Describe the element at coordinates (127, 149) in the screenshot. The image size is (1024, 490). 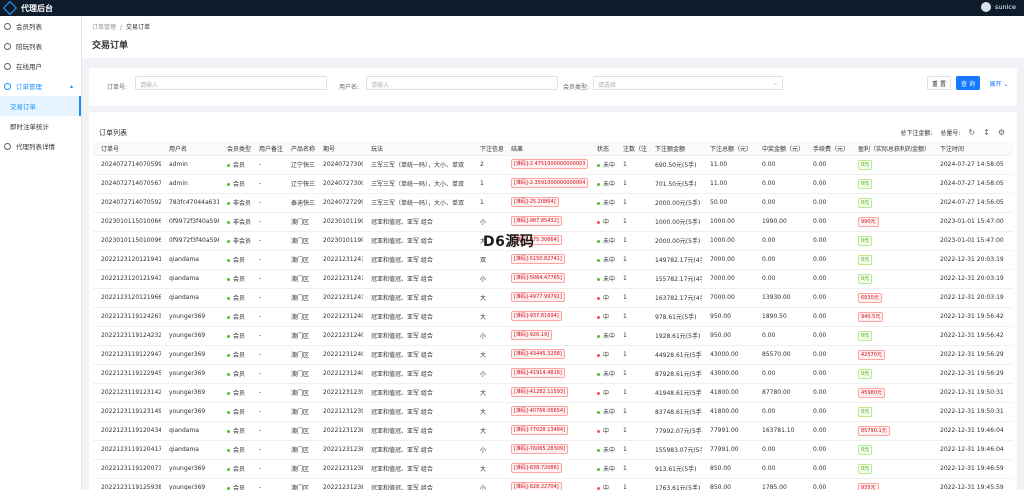
I see `column-header: 订单号` at that location.